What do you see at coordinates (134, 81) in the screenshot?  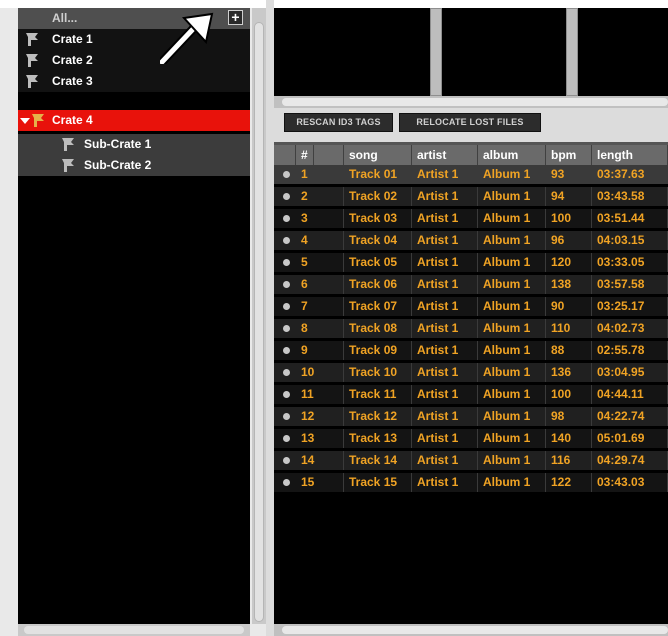 I see `crate-item-crate-3: Crate 3` at bounding box center [134, 81].